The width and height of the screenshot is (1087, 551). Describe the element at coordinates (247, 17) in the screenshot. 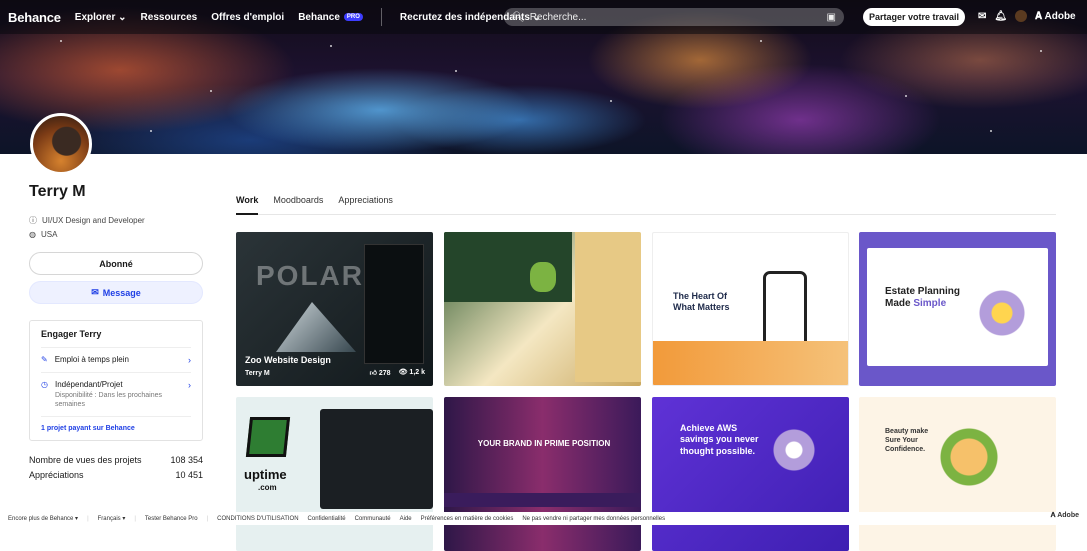

I see `nav-offres-emploi: Offres d'emploi` at that location.